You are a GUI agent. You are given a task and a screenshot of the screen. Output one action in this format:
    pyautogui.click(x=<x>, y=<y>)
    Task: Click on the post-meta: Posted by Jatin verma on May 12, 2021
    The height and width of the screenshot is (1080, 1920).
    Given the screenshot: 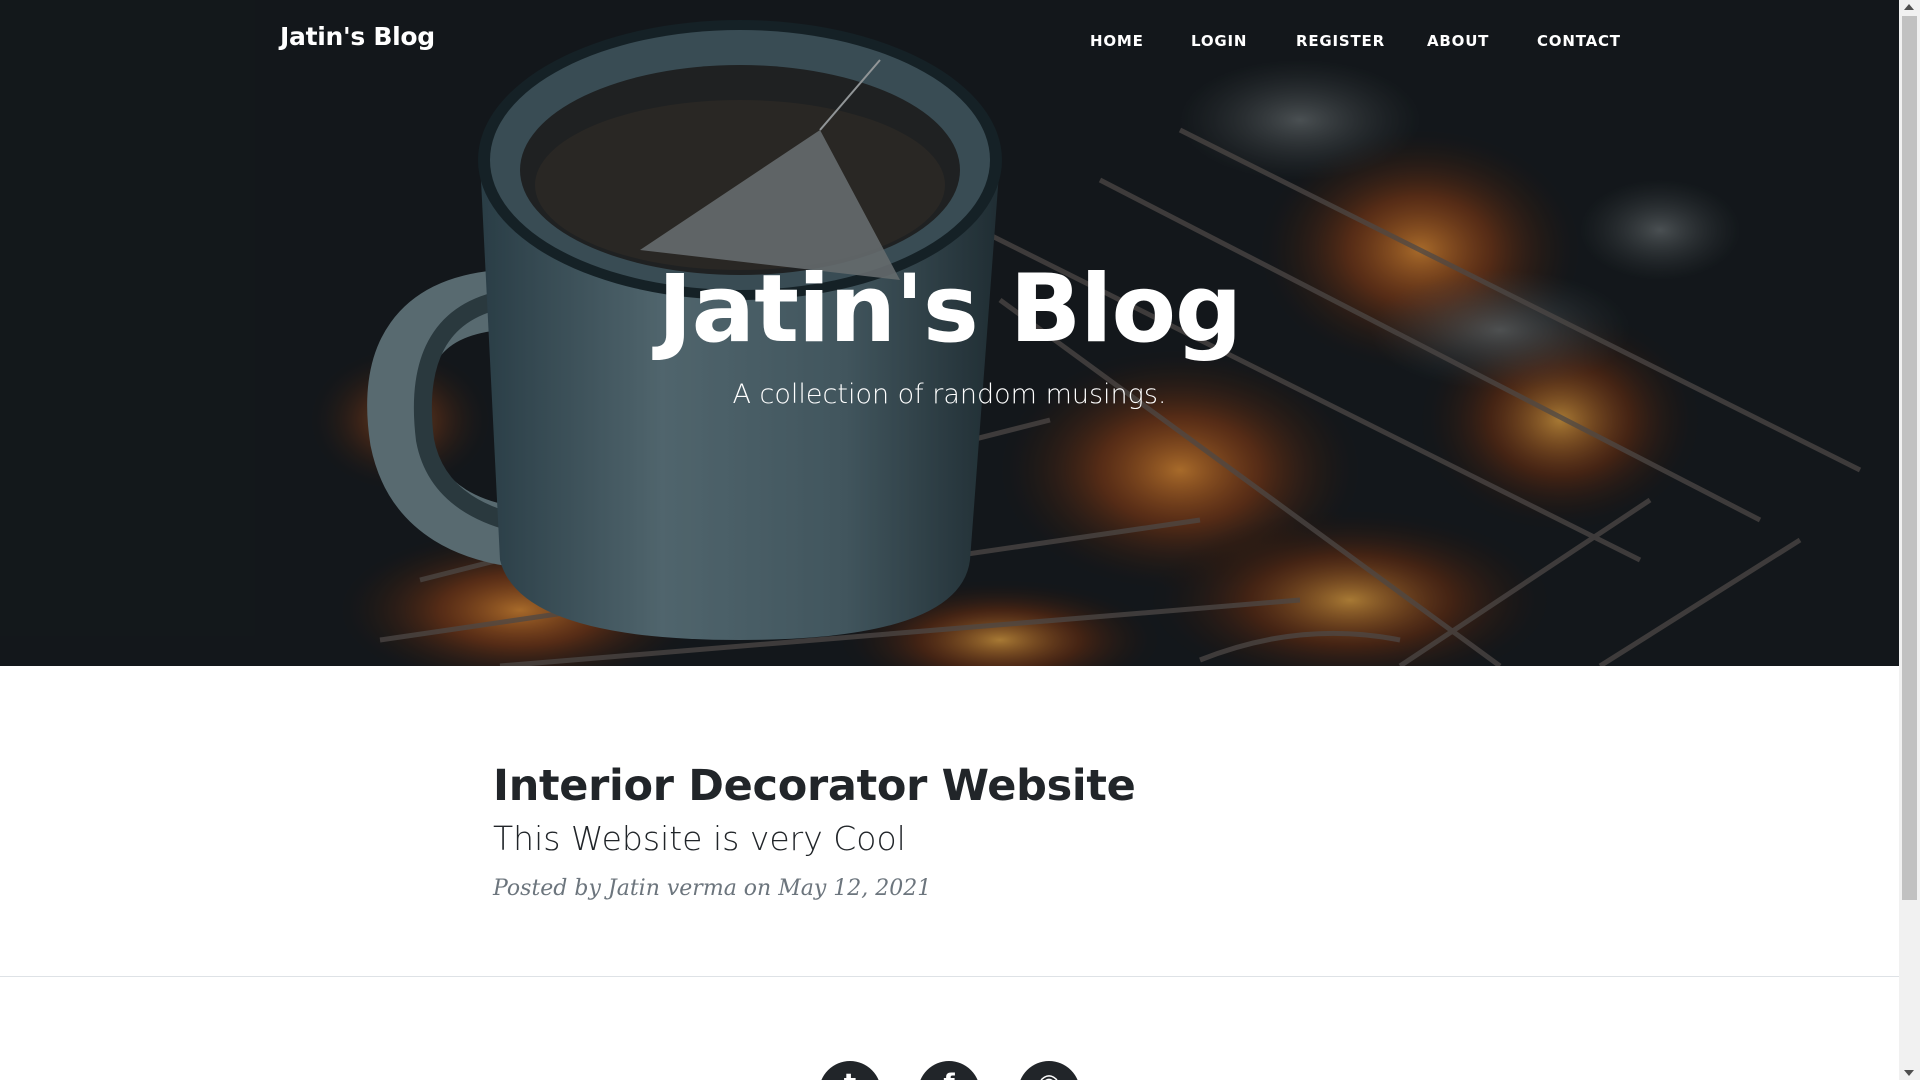 What is the action you would take?
    pyautogui.click(x=712, y=888)
    